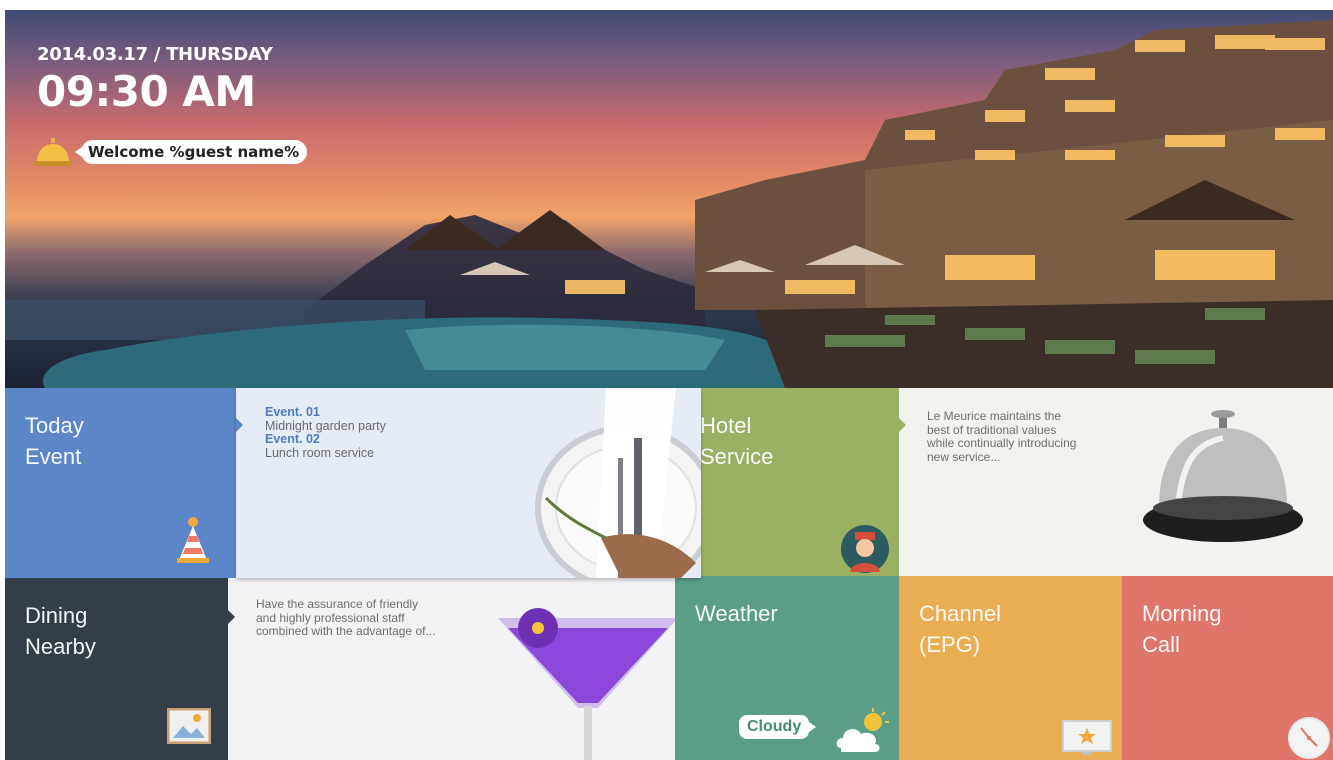 This screenshot has height=760, width=1333. I want to click on event-label: Event. 02, so click(292, 439).